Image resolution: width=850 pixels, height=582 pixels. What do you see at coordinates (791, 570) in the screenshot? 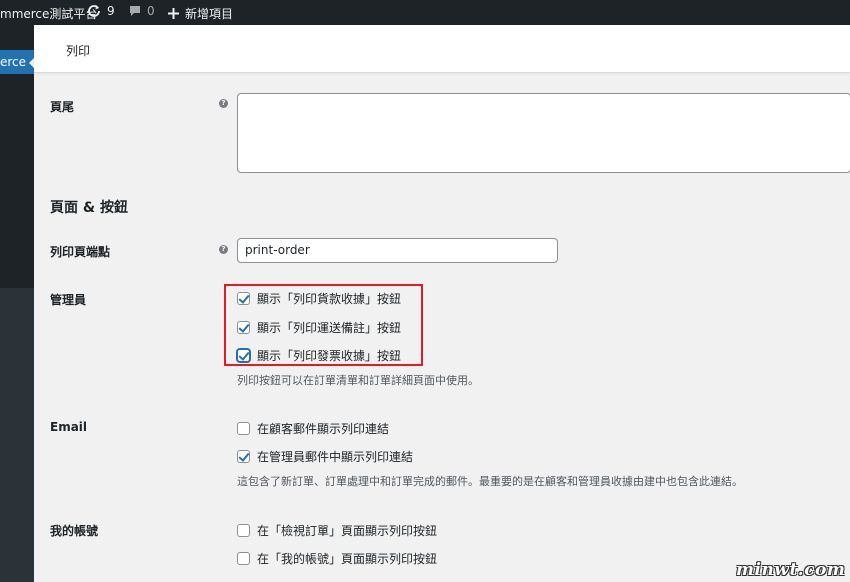
I see `watermark: minwt.com` at bounding box center [791, 570].